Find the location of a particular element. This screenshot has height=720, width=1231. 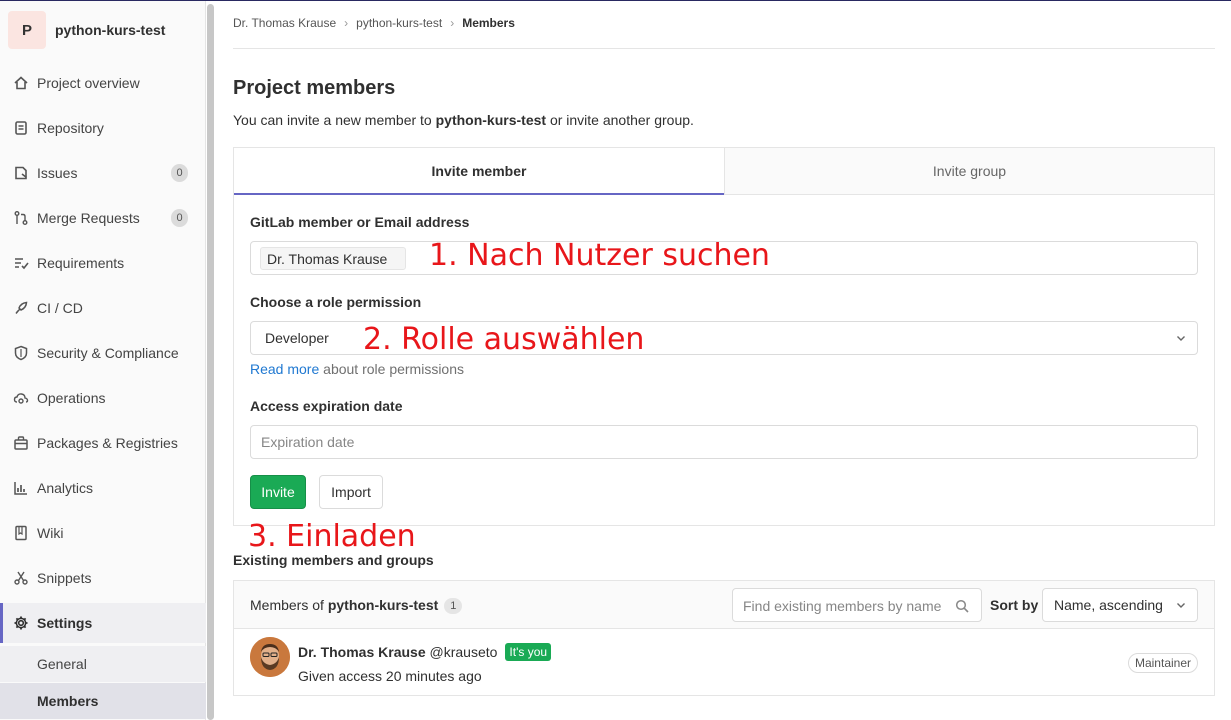

tab-invite-member: Invite member is located at coordinates (479, 171).